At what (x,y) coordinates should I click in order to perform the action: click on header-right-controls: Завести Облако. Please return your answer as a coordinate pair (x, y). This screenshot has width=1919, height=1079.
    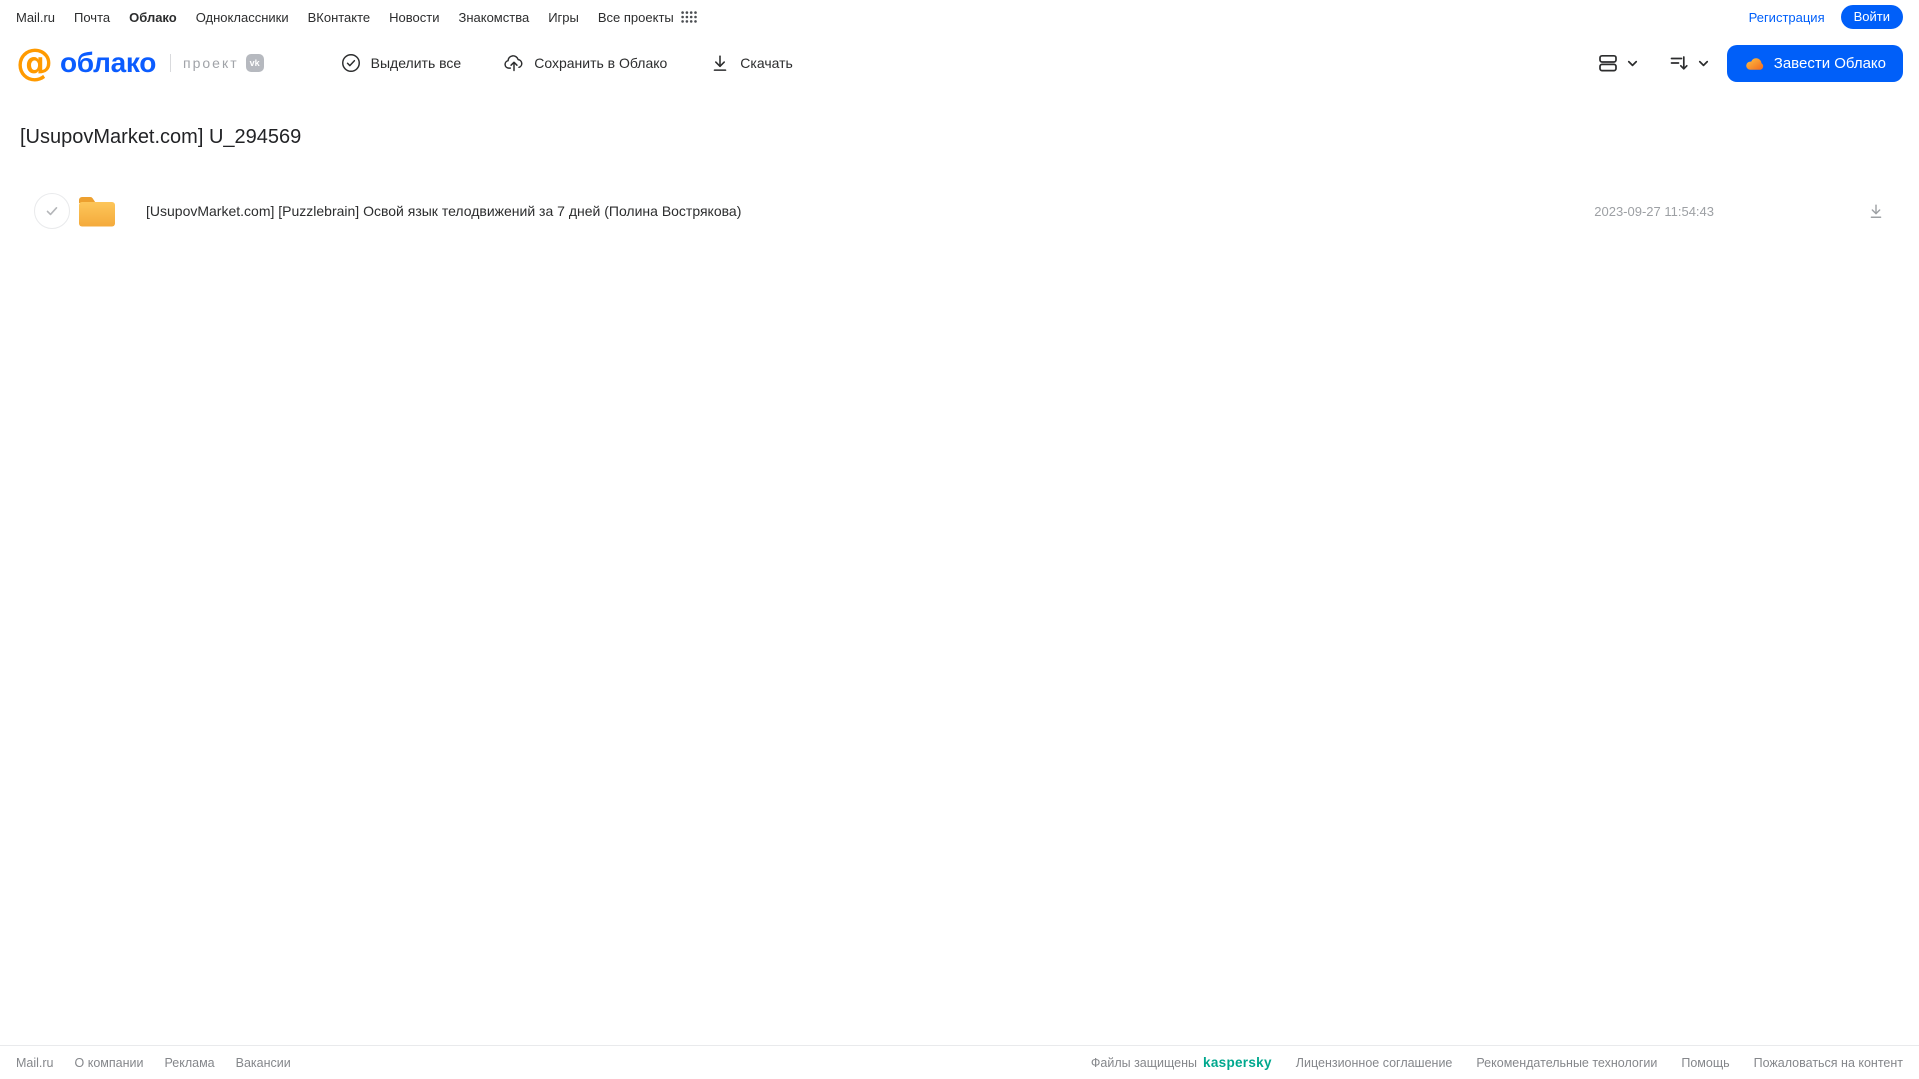
    Looking at the image, I should click on (1749, 63).